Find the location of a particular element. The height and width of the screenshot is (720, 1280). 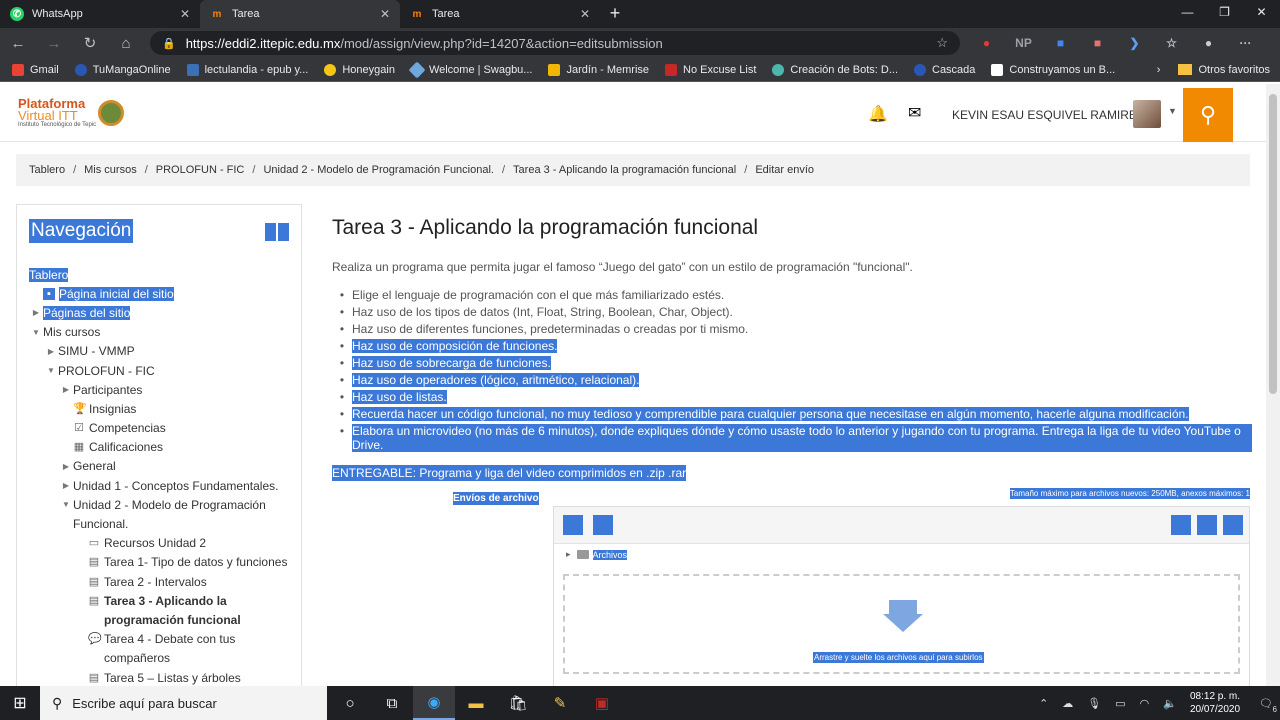

windows-start-icon: ⊞ is located at coordinates (20, 703).